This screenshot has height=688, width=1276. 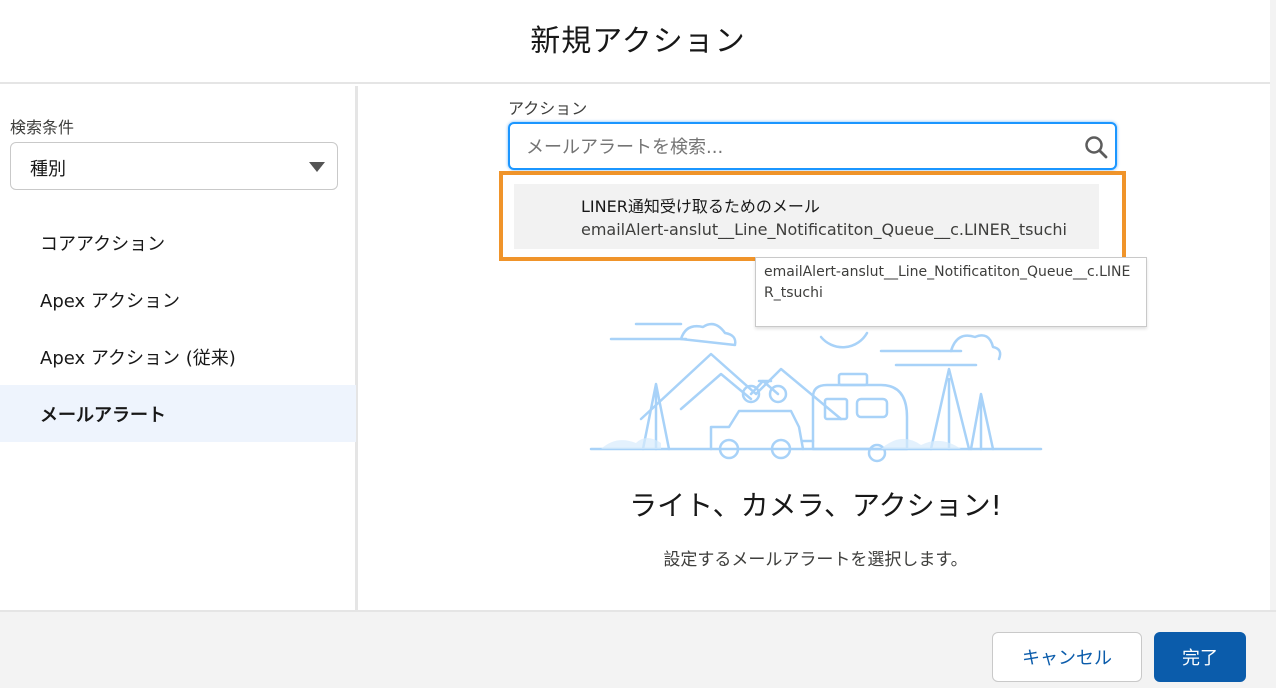 I want to click on sidebar-item-label: Apex アクション, so click(x=110, y=301).